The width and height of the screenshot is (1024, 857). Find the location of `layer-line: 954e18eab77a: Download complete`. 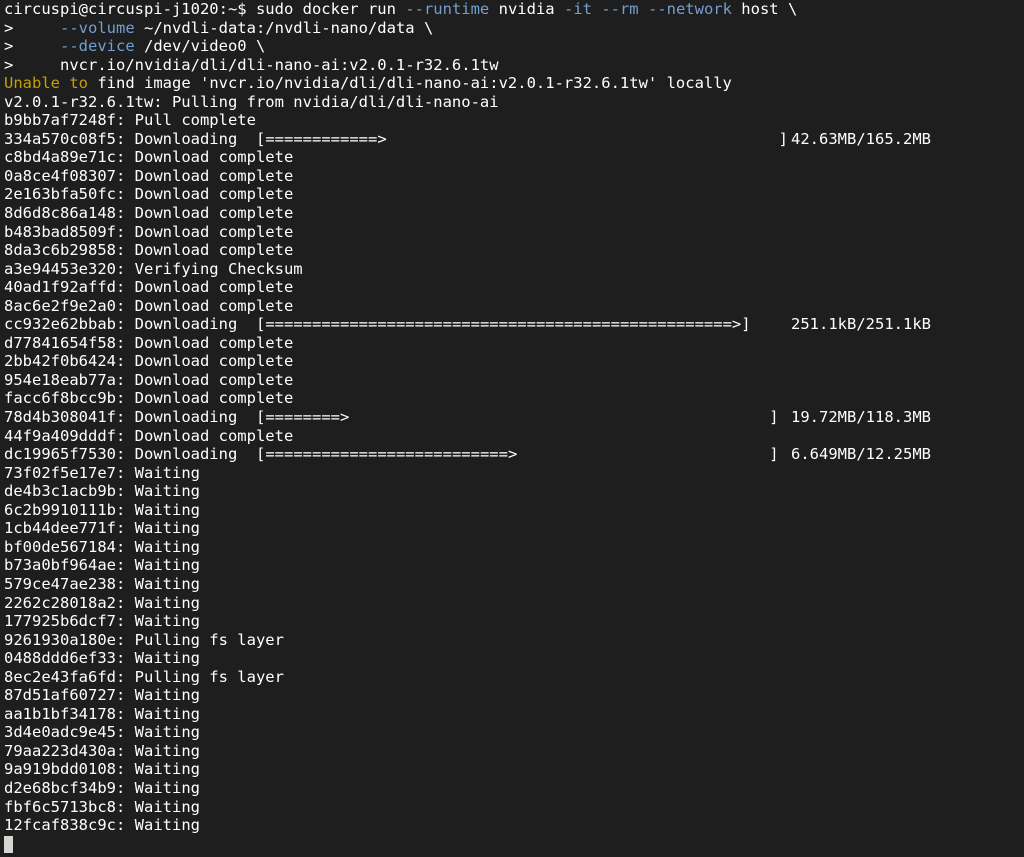

layer-line: 954e18eab77a: Download complete is located at coordinates (149, 379).